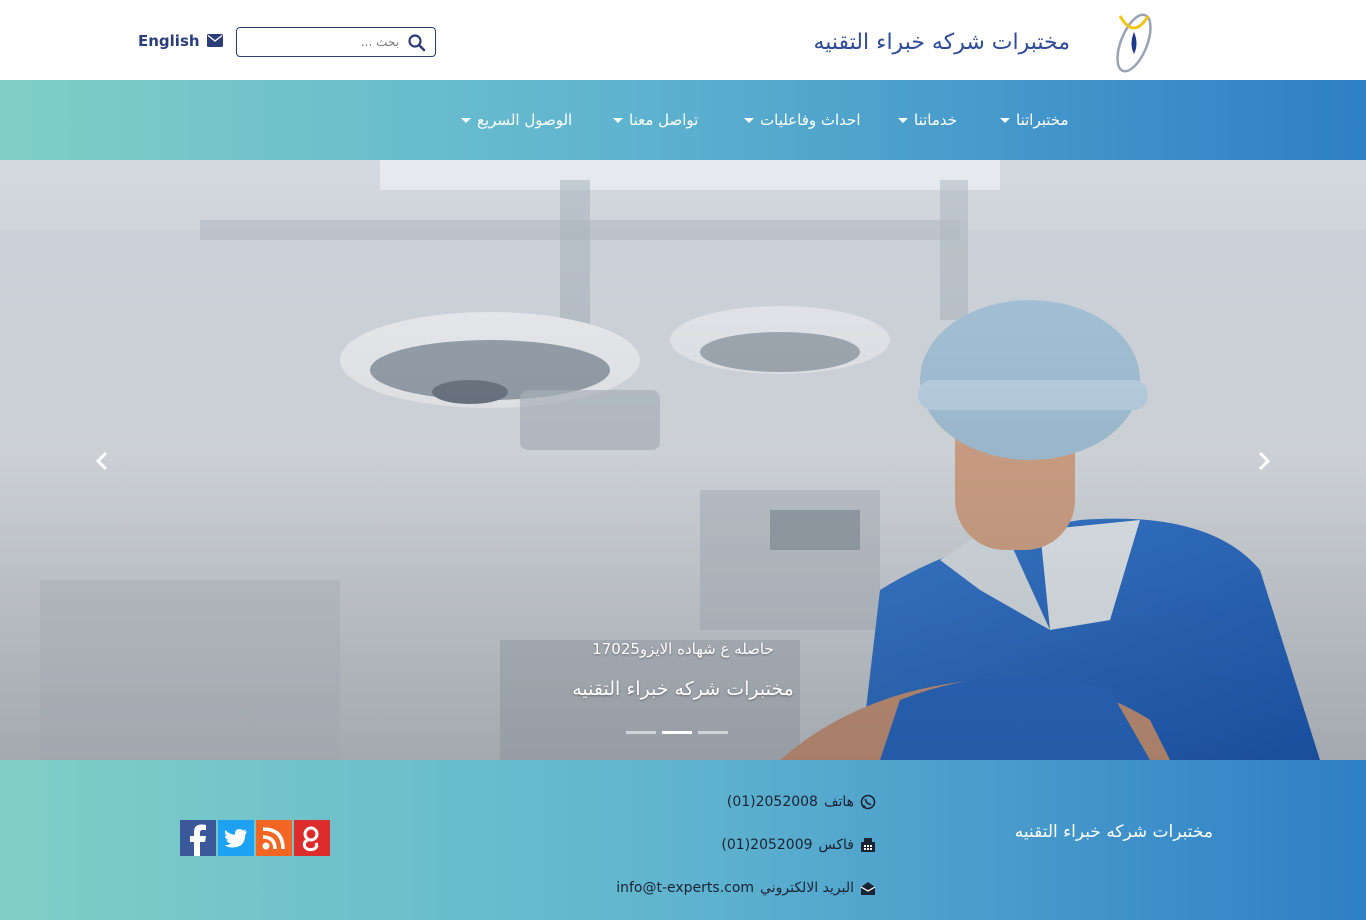 This screenshot has width=1366, height=920. What do you see at coordinates (683, 689) in the screenshot?
I see `slide-title: مختبرات شركه خبراء التقنيه` at bounding box center [683, 689].